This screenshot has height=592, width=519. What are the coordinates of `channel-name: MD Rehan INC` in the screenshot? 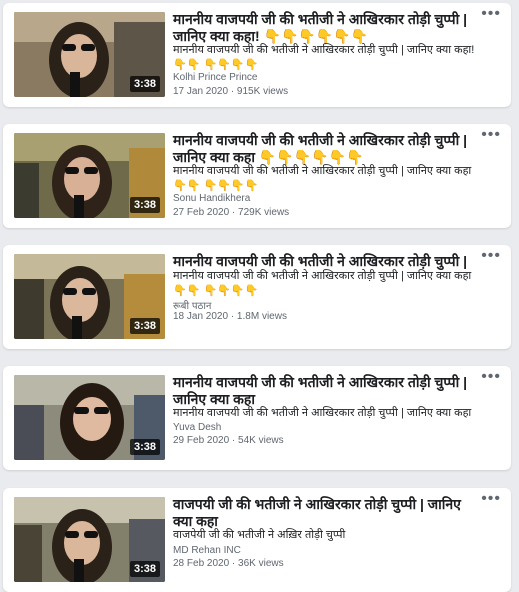 It's located at (207, 550).